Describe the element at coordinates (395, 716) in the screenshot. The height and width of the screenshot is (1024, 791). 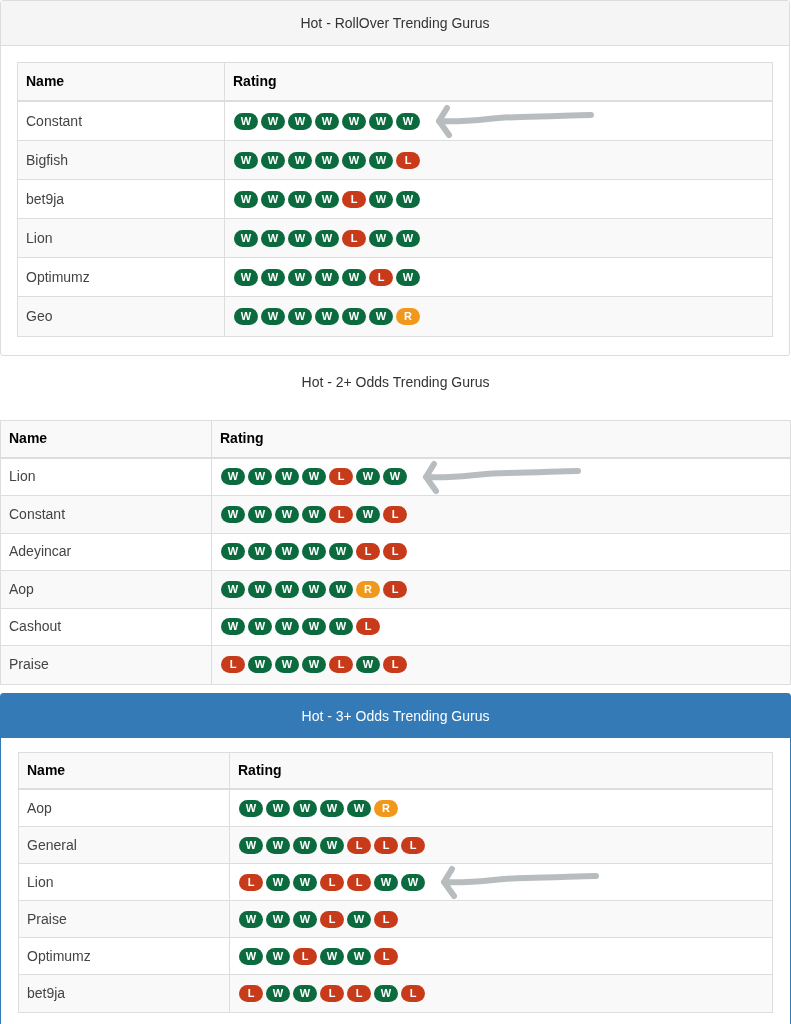
I see `panel-heading: Hot - 3+ Odds Trending Gurus` at that location.